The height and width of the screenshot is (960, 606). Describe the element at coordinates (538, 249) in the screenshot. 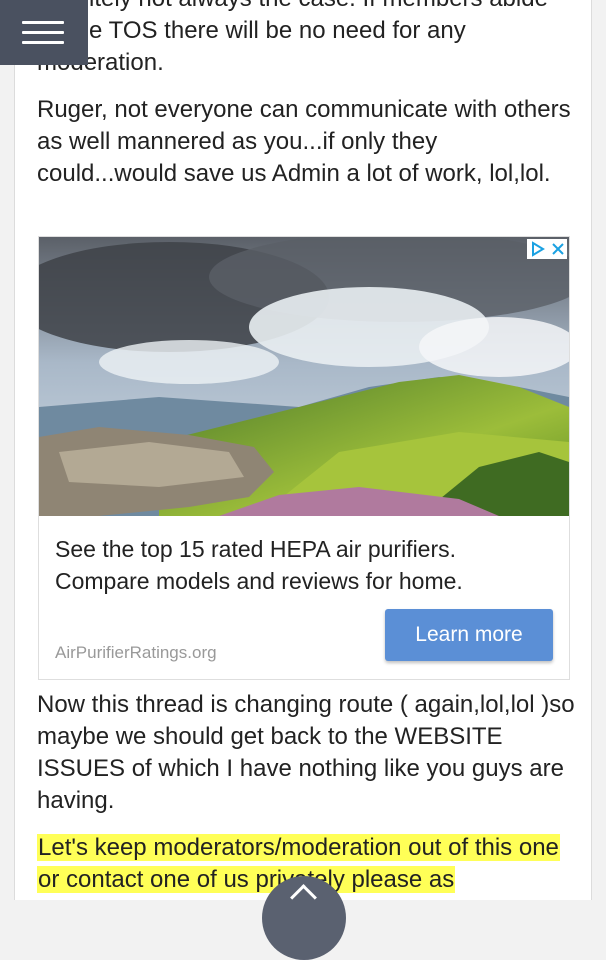

I see `adchoices-icon` at that location.